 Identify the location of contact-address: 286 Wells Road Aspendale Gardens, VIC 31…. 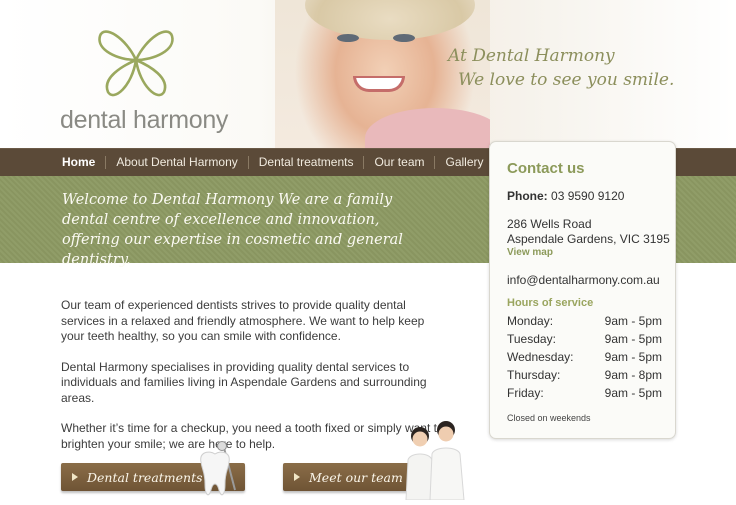
(588, 232).